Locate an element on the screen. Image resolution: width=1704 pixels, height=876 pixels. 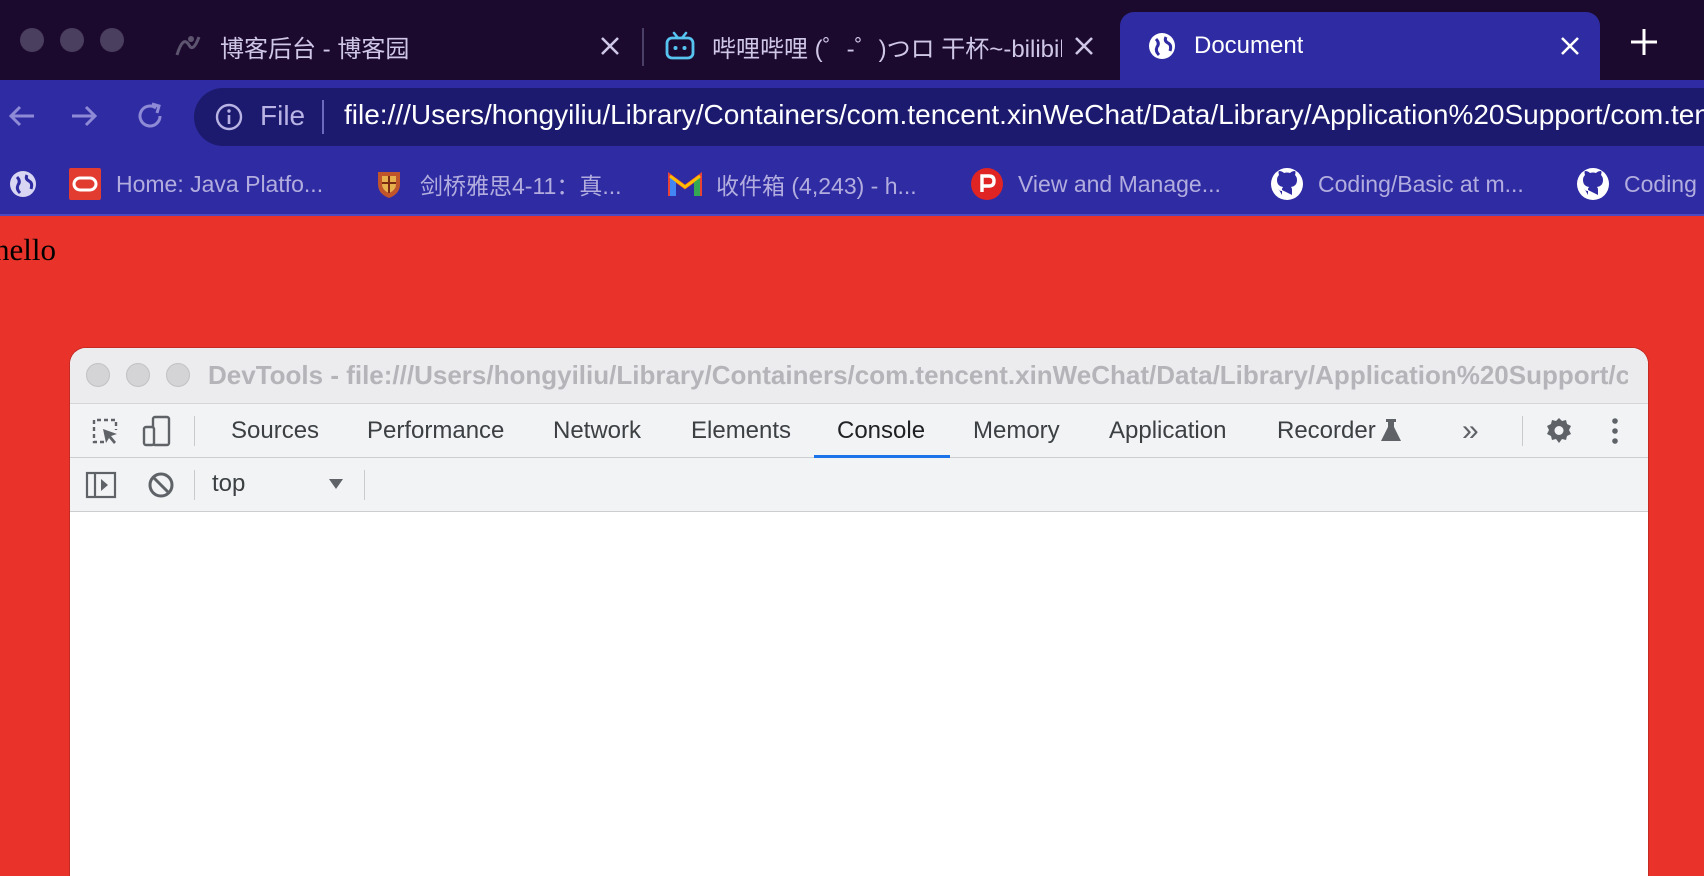
blog-garden-icon is located at coordinates (188, 46).